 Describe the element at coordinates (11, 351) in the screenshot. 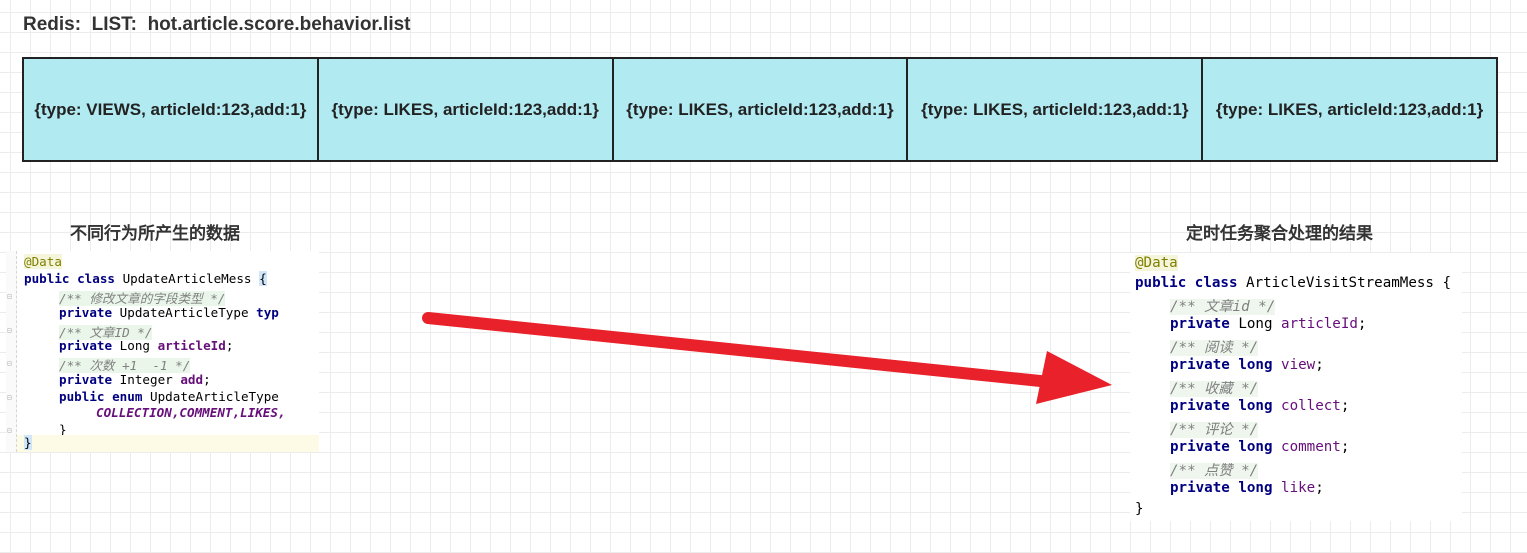

I see `editor-gutter: ⊟ ⊟ ⊟ ⊟ ⊟` at that location.